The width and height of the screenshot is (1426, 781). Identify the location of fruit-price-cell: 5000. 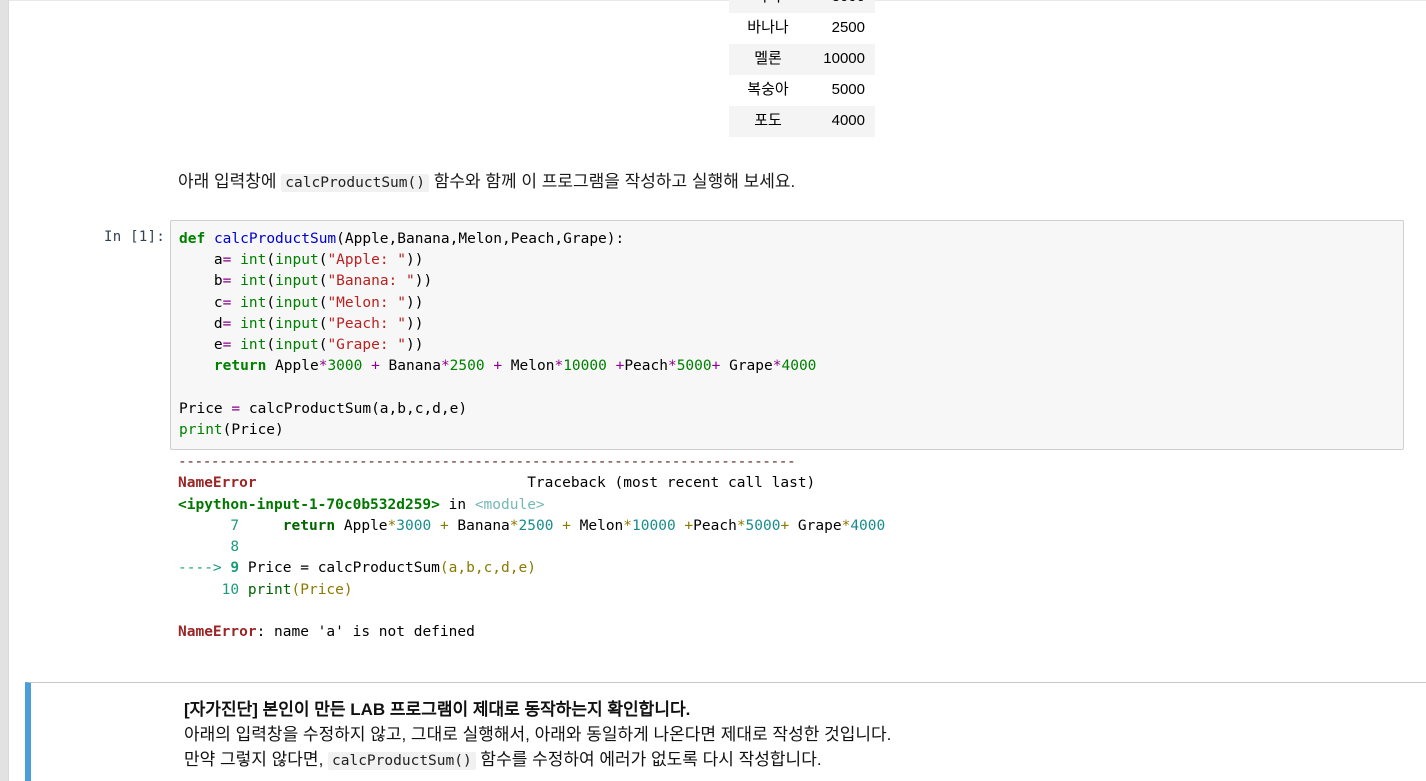
(841, 90).